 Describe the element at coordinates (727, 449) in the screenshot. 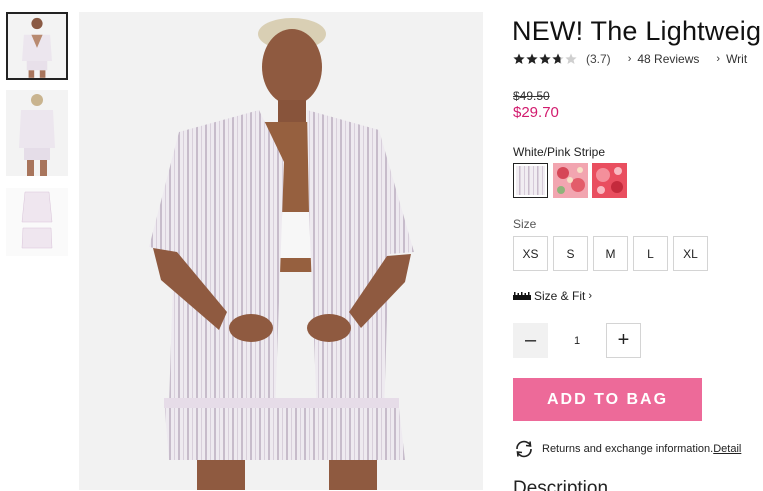

I see `returns-details-link: Detail` at that location.